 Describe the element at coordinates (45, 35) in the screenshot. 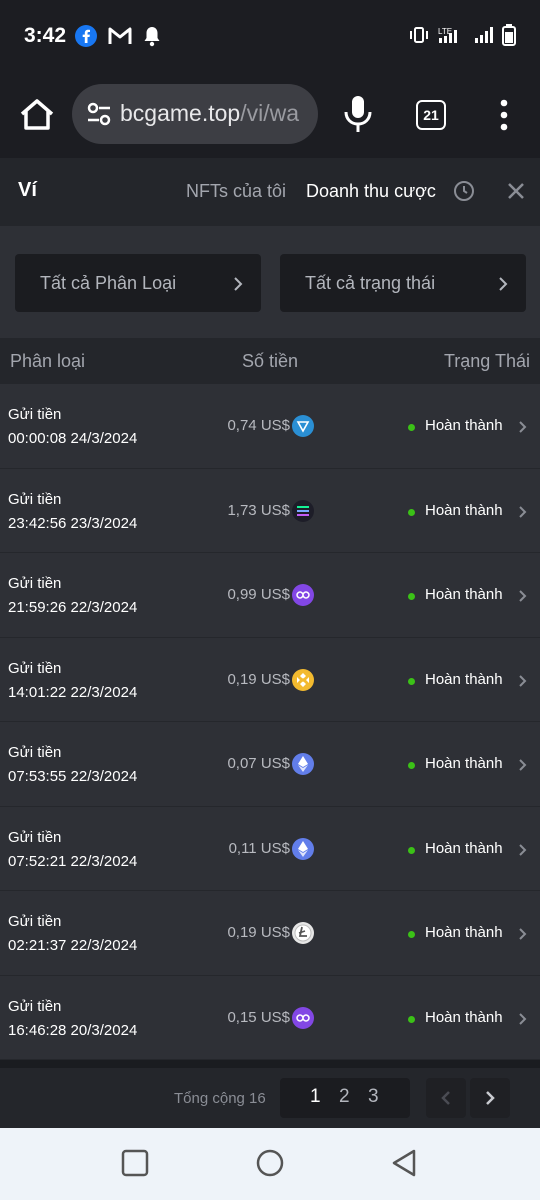

I see `status-time: 3:42` at that location.